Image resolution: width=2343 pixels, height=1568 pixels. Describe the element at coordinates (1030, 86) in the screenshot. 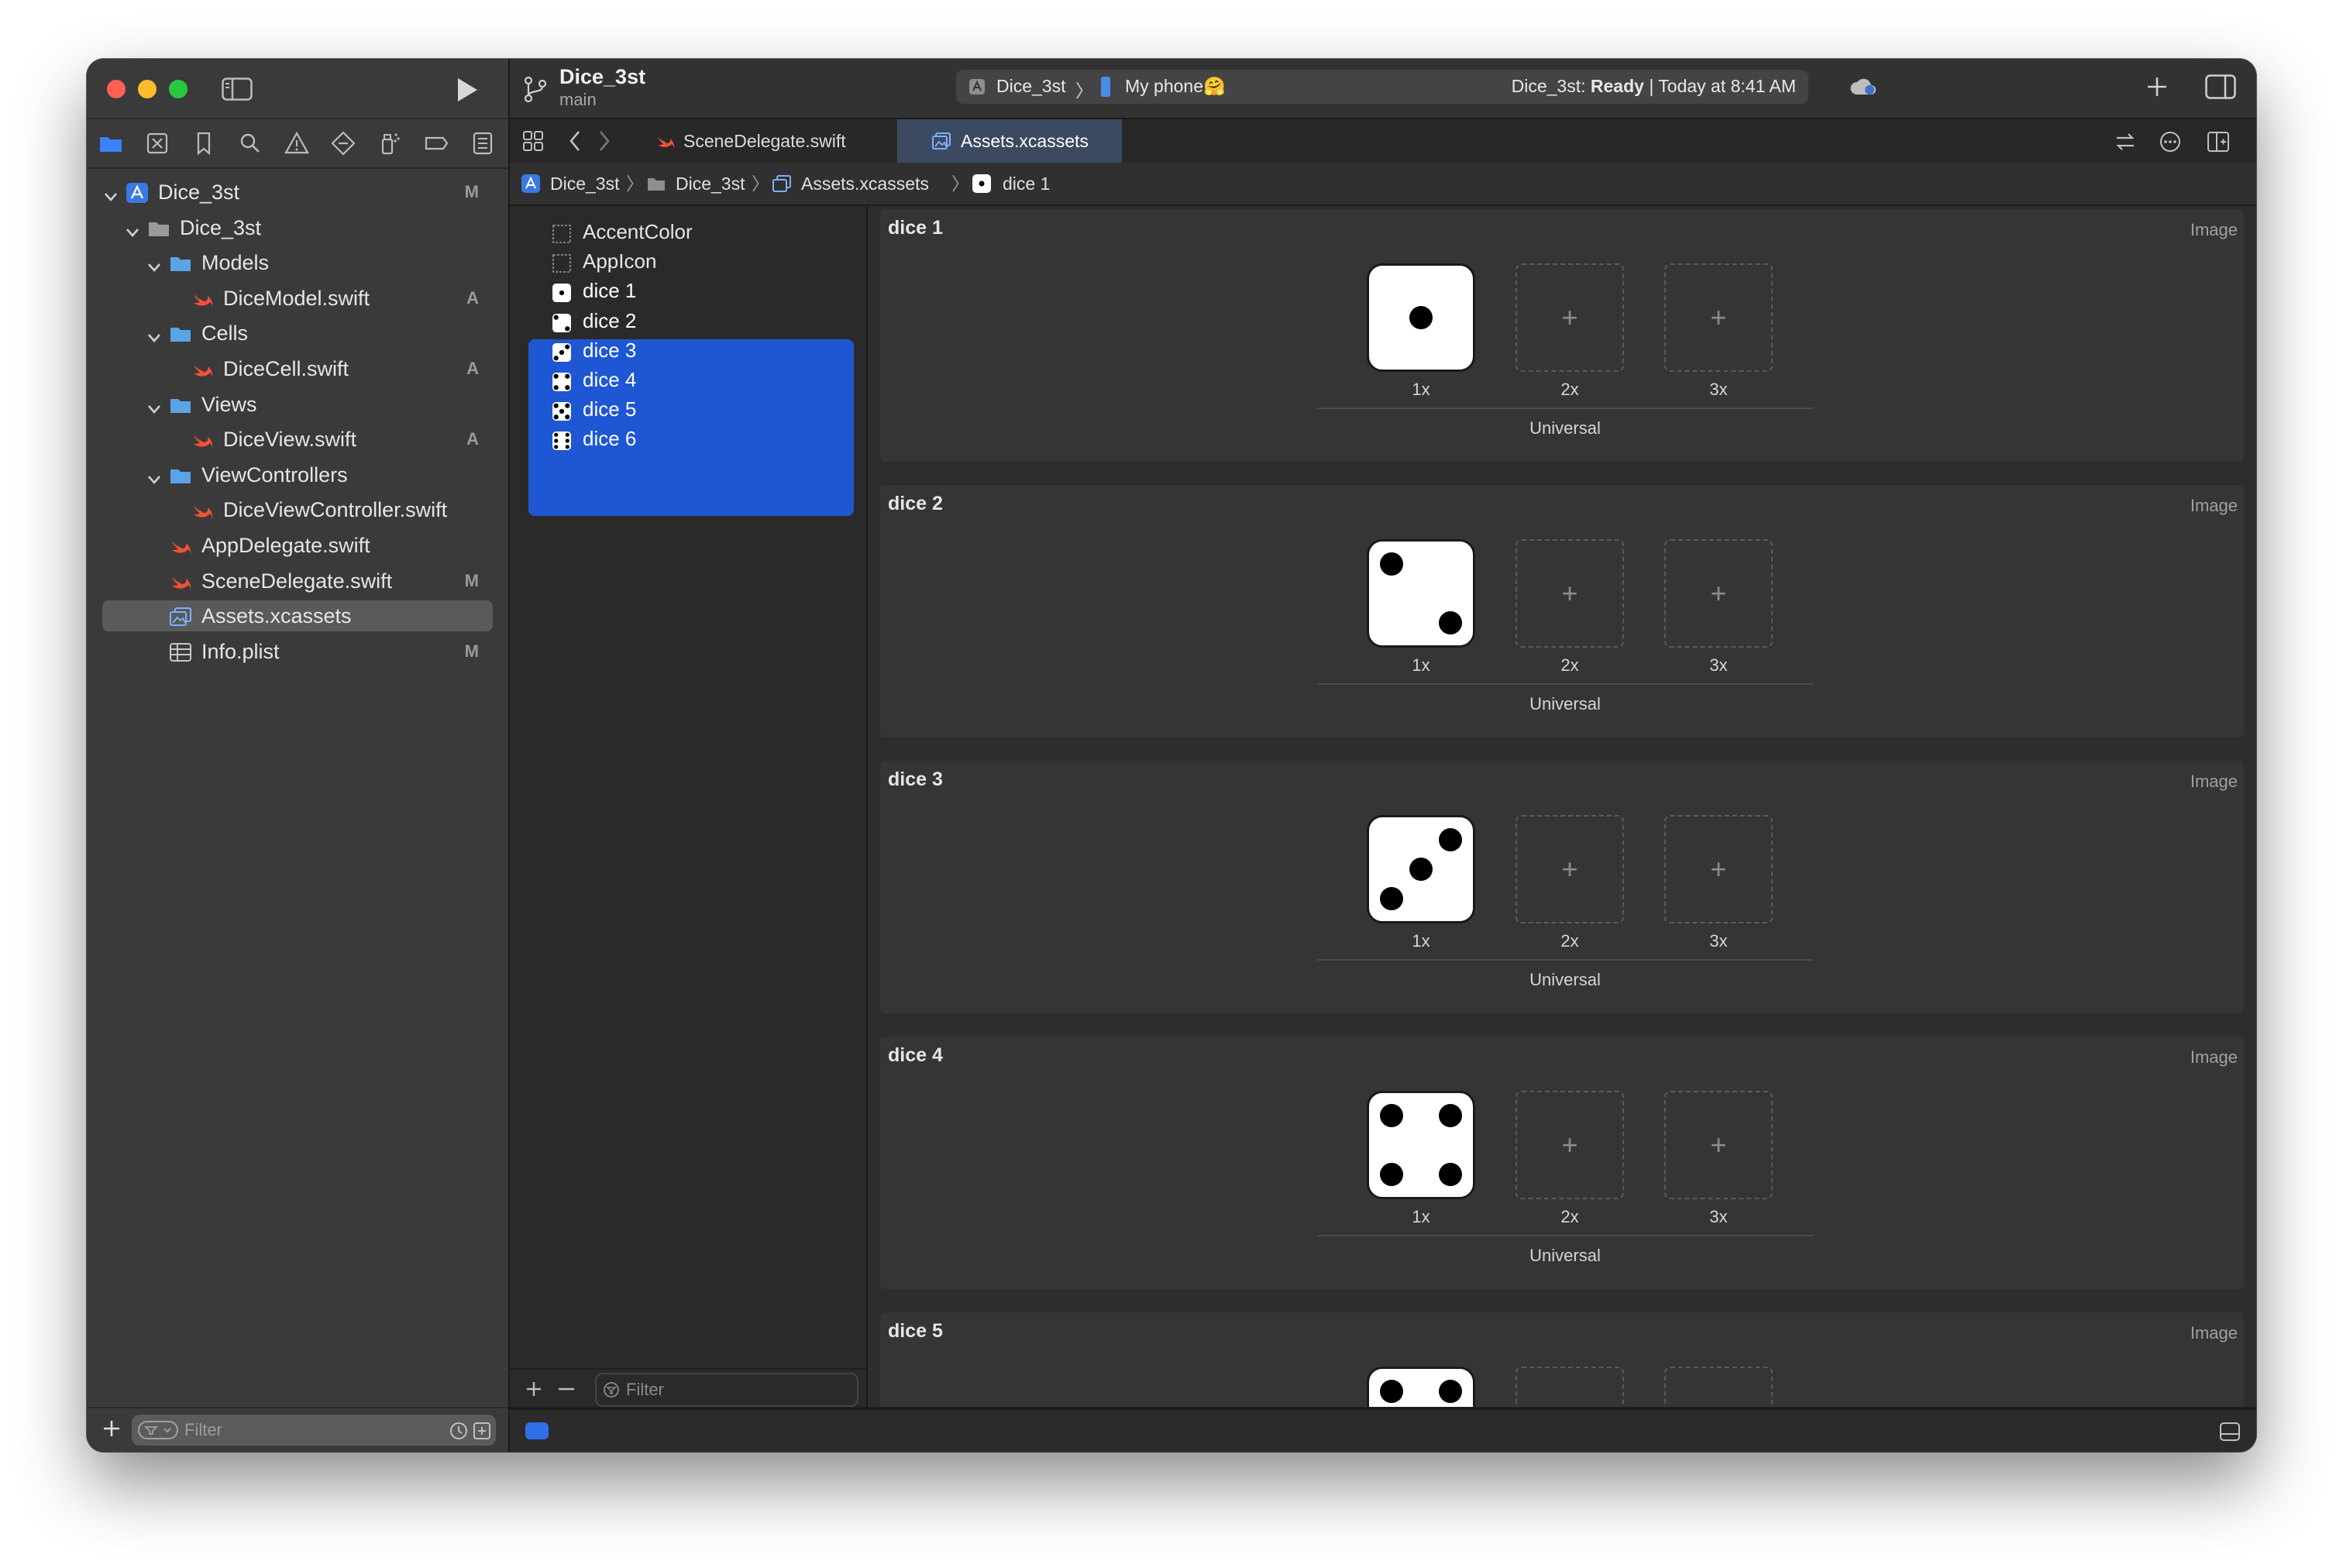

I see `scheme-selector: Dice_3st` at that location.